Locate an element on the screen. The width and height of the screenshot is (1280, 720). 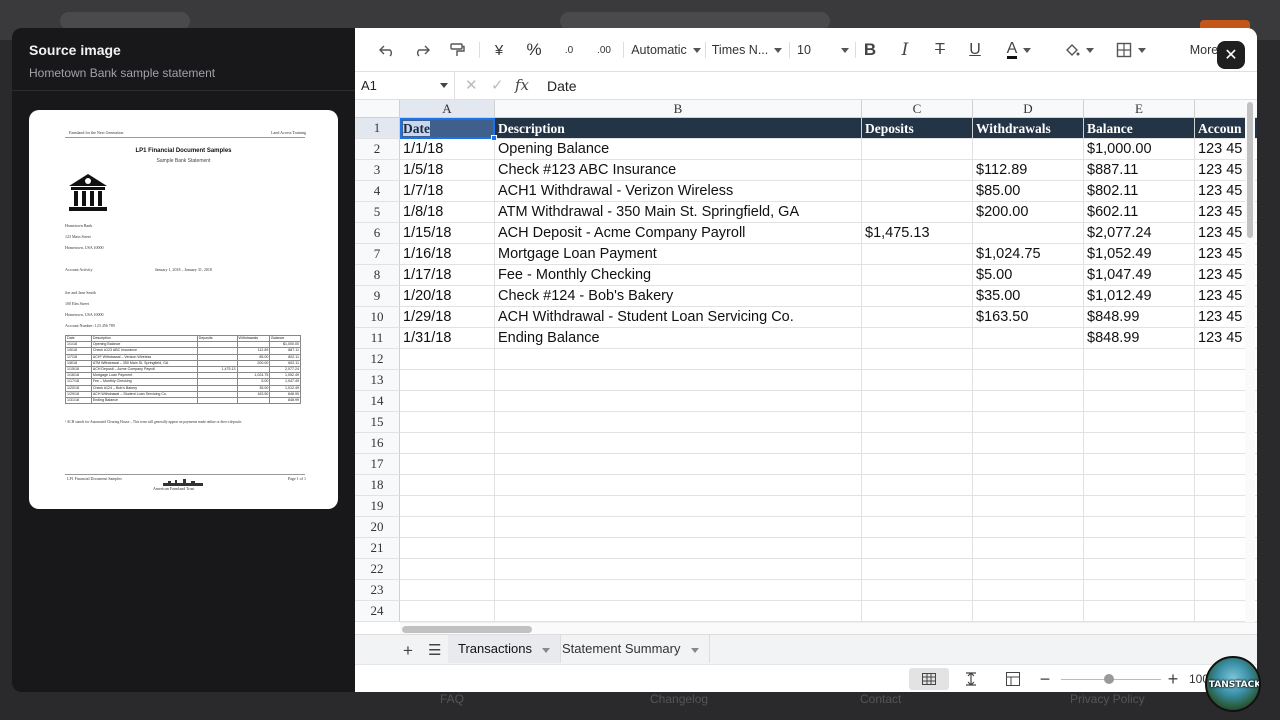
data-cell: 1/5/18 is located at coordinates (447, 170).